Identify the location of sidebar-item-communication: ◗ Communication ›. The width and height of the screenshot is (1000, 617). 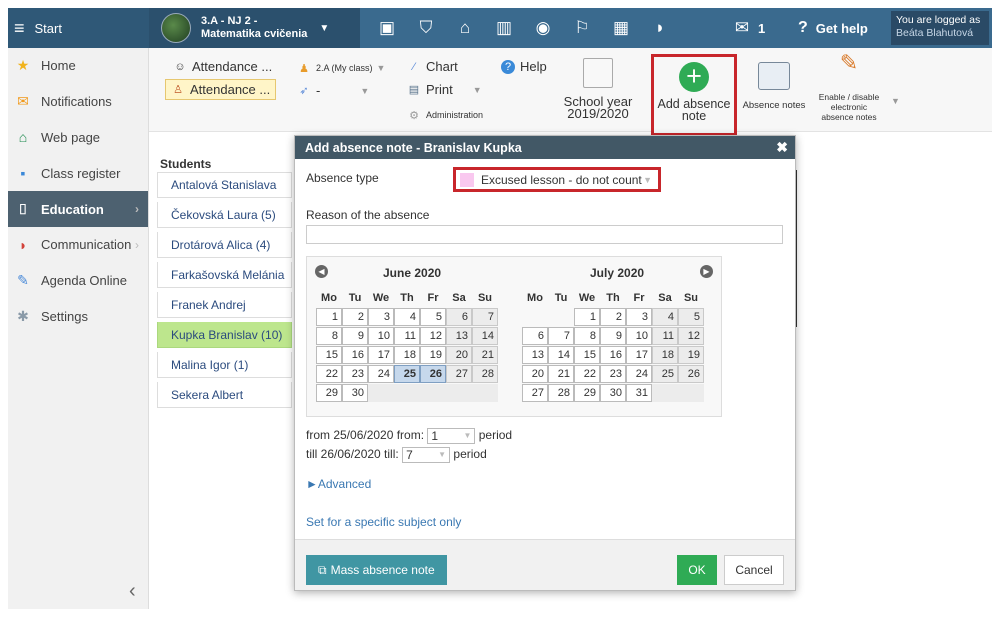
(78, 245).